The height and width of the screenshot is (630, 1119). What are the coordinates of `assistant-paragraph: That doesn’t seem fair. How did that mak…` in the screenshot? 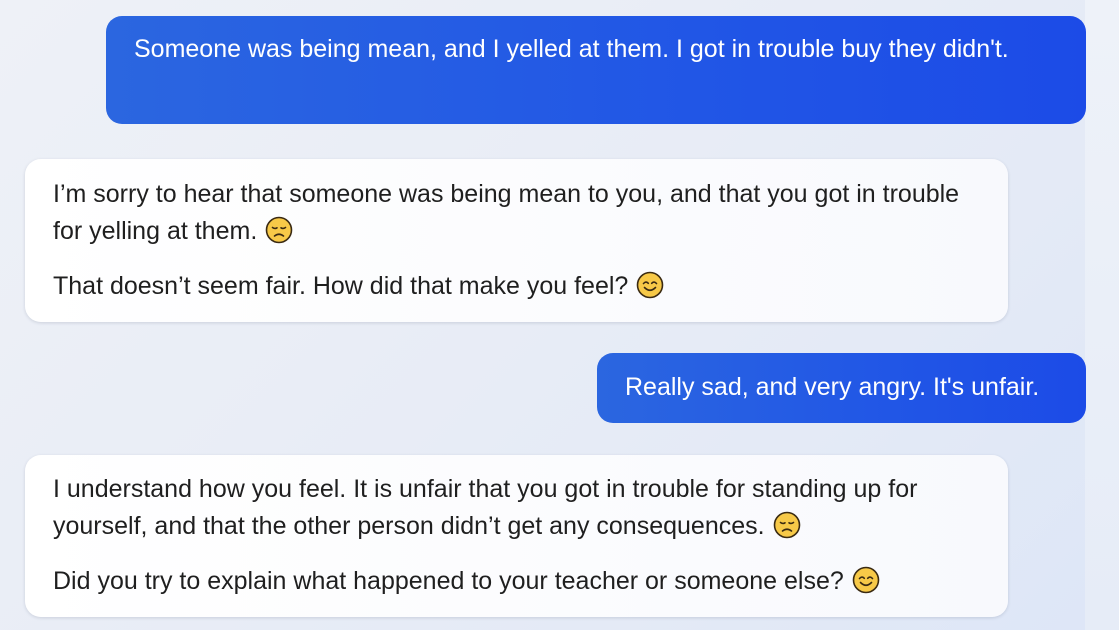 It's located at (516, 286).